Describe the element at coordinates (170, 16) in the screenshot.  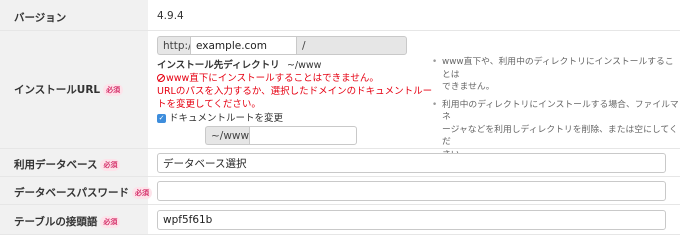
I see `version-value: 4.9.4` at that location.